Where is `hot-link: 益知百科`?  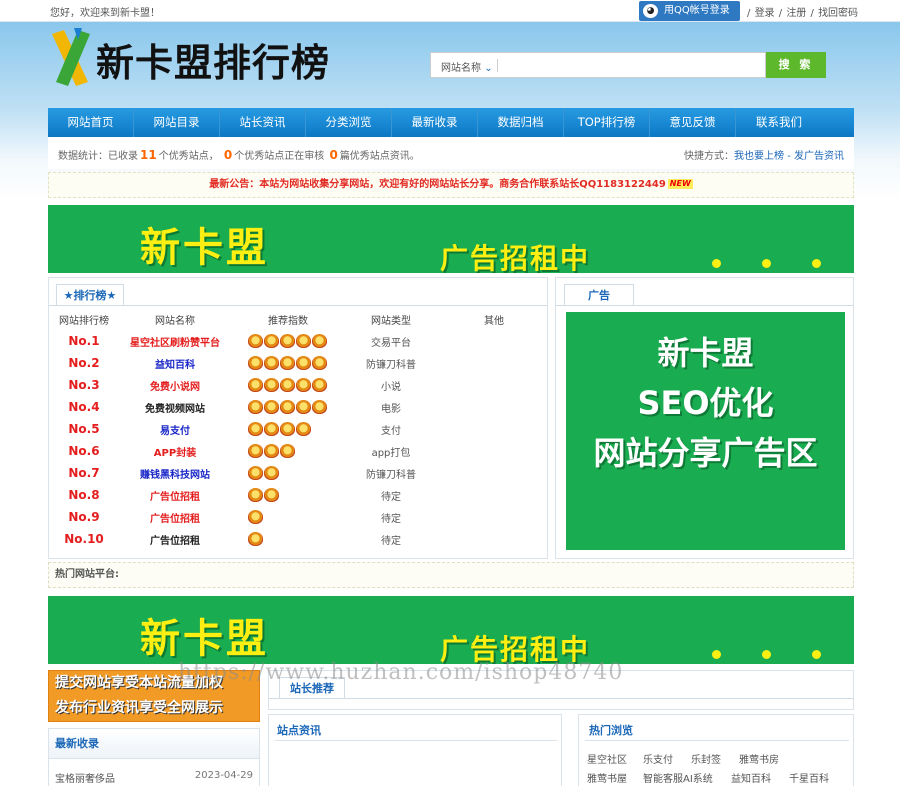 hot-link: 益知百科 is located at coordinates (751, 777).